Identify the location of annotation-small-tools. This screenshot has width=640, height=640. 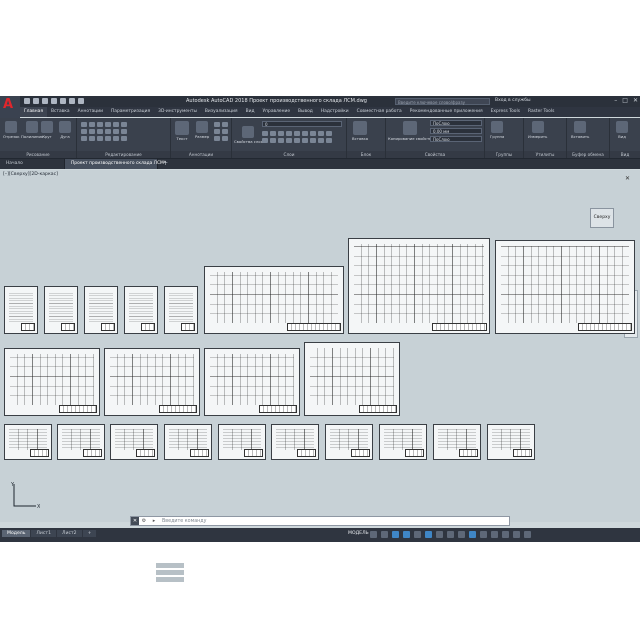
(221, 131).